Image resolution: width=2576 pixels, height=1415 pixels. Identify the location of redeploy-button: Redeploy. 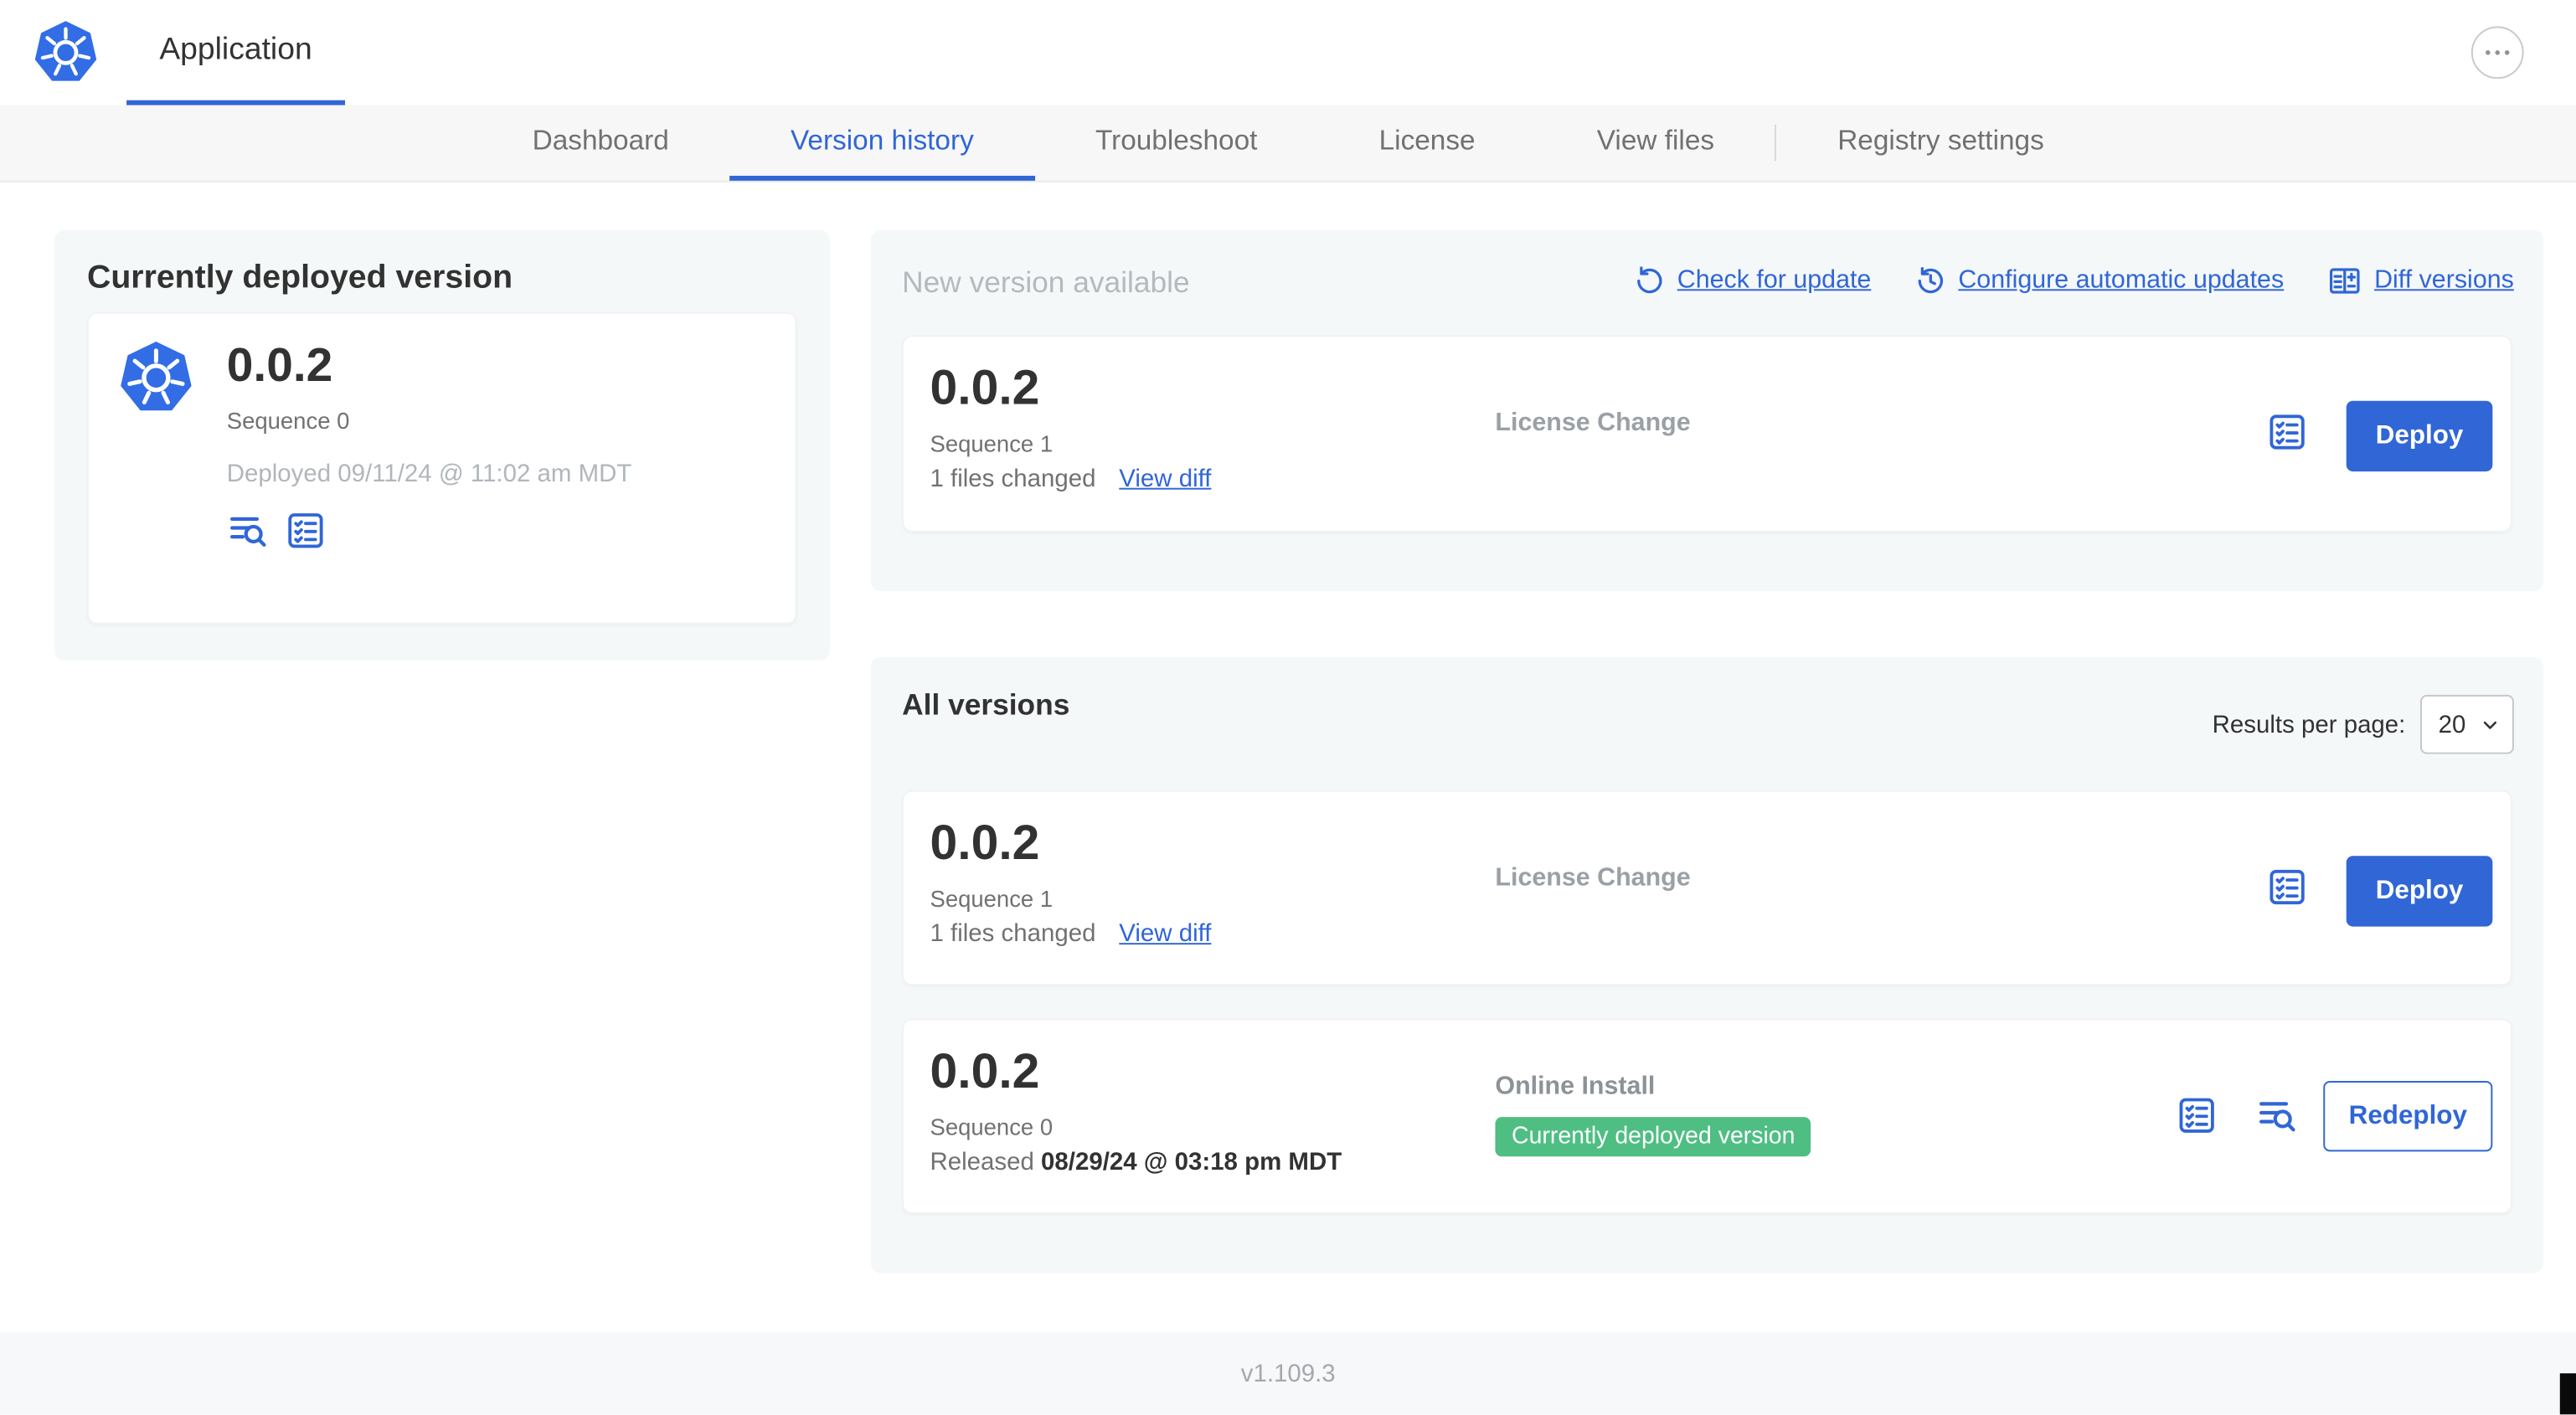
(2408, 1116).